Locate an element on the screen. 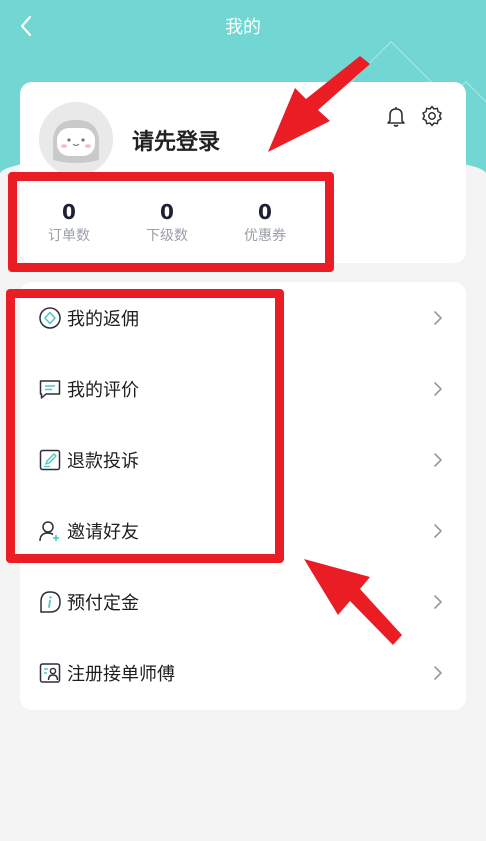  annotation-box-stats is located at coordinates (171, 222).